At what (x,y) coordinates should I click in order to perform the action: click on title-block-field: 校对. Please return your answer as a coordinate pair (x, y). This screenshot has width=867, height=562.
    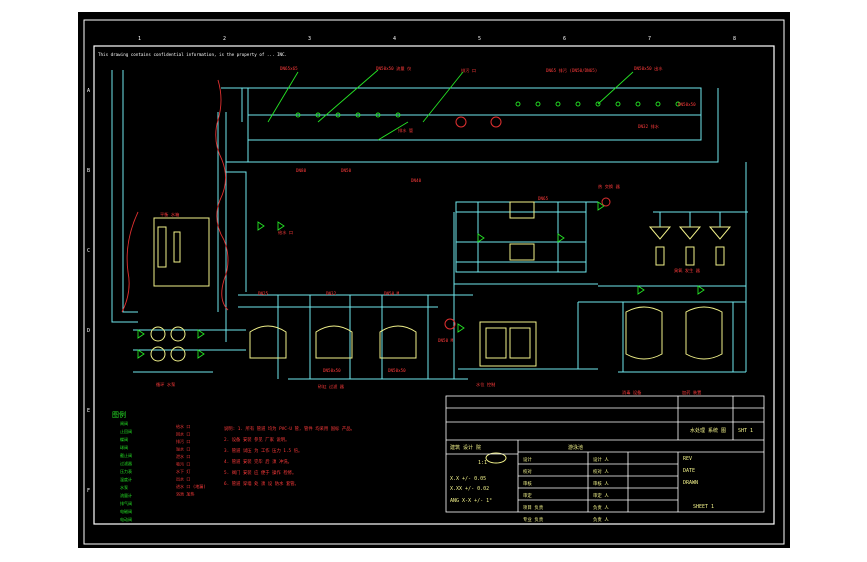
    Looking at the image, I should click on (527, 471).